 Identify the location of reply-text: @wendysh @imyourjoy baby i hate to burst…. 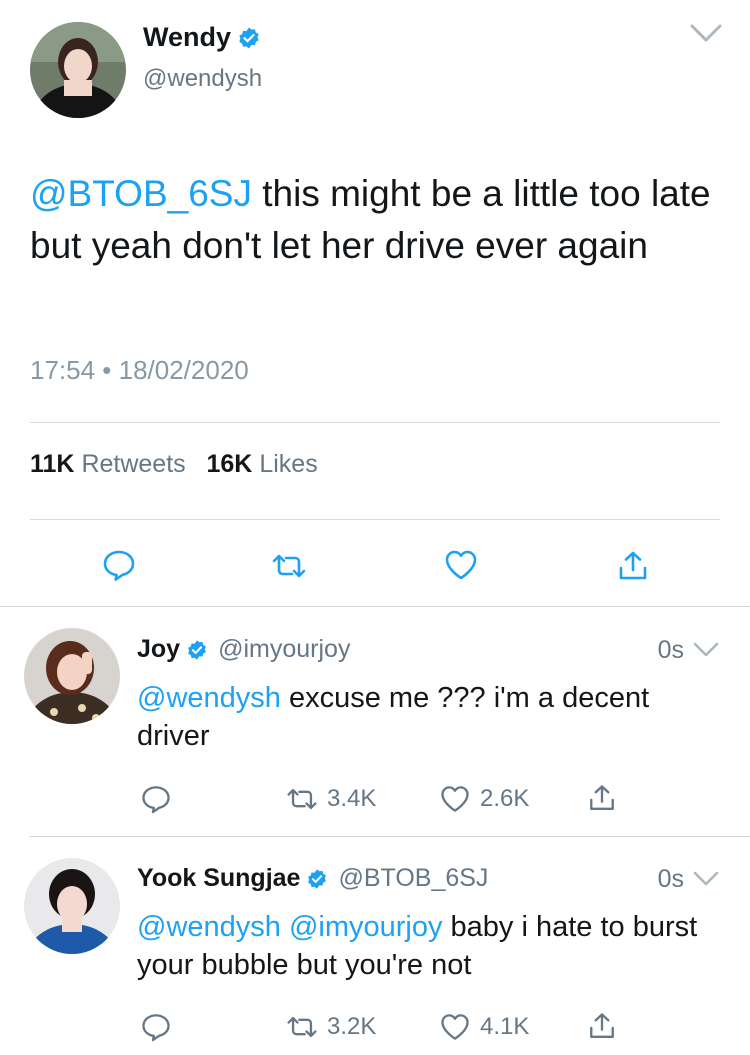
(432, 946).